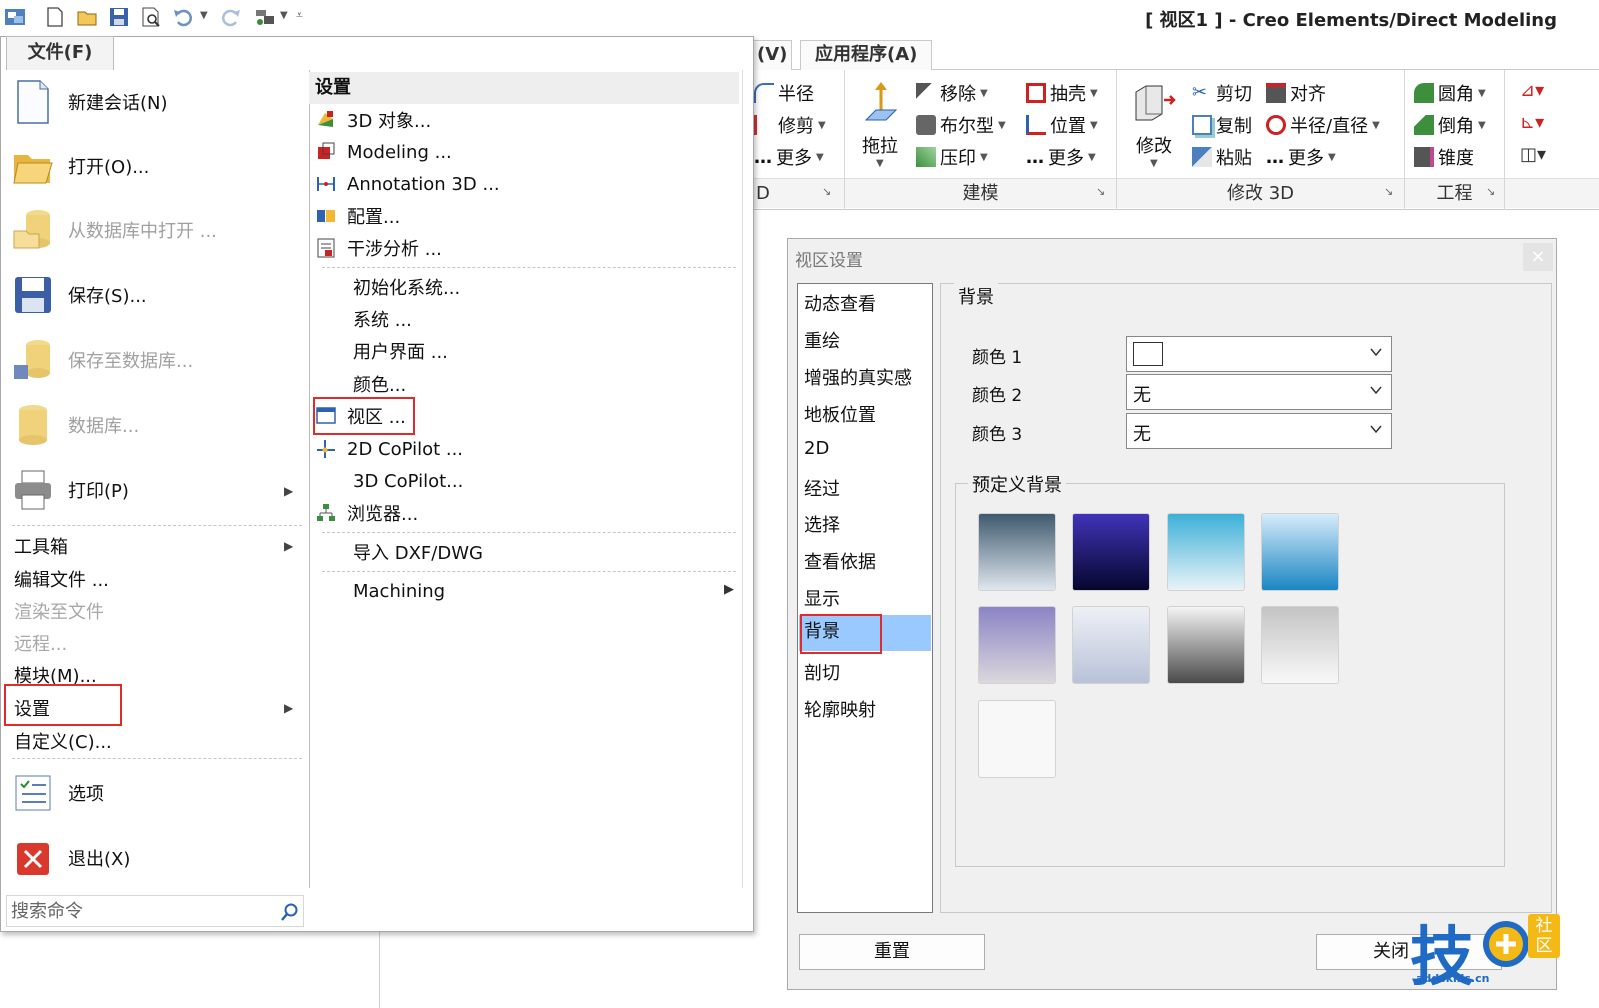 Image resolution: width=1599 pixels, height=1008 pixels. What do you see at coordinates (1222, 157) in the screenshot?
I see `paste-button: 粘贴` at bounding box center [1222, 157].